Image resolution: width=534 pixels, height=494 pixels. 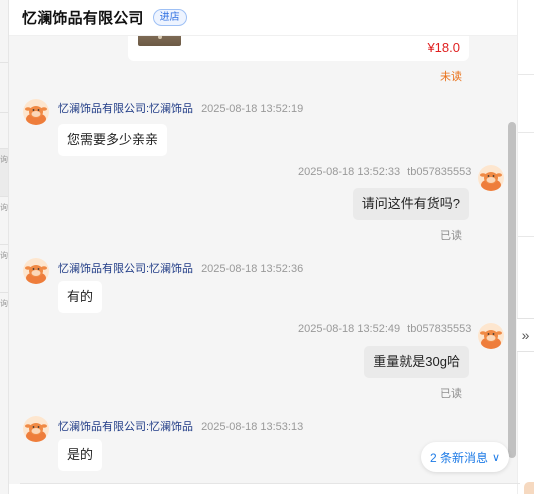 I want to click on message-meta: 忆澜饰品有限公司:忆澜饰品 2025-08-18 13:52:36, so click(x=180, y=268).